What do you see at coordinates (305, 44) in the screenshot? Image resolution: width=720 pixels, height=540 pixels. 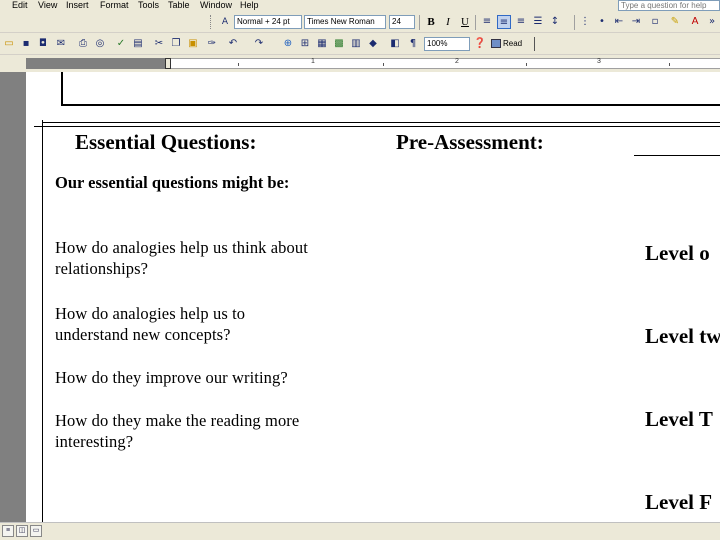 I see `tables-borders-icon: ⊞` at bounding box center [305, 44].